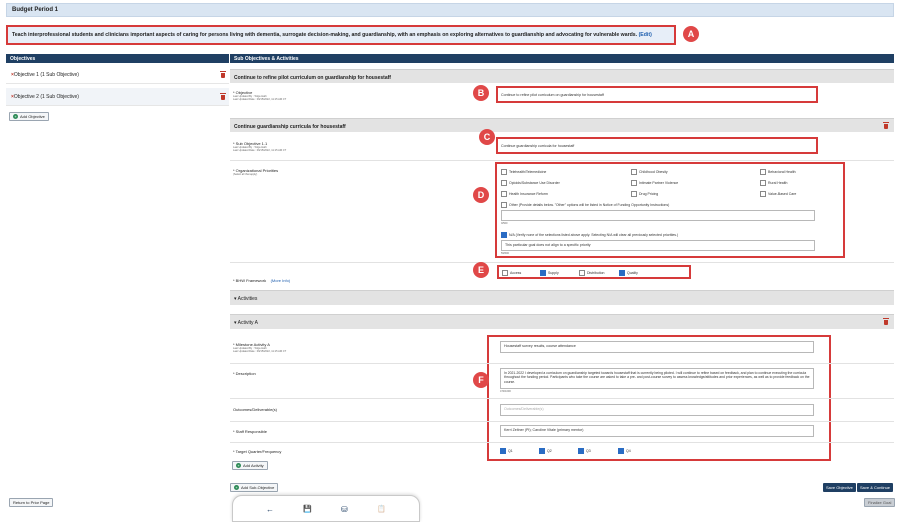  Describe the element at coordinates (247, 323) in the screenshot. I see `activity-title: Activity A` at that location.